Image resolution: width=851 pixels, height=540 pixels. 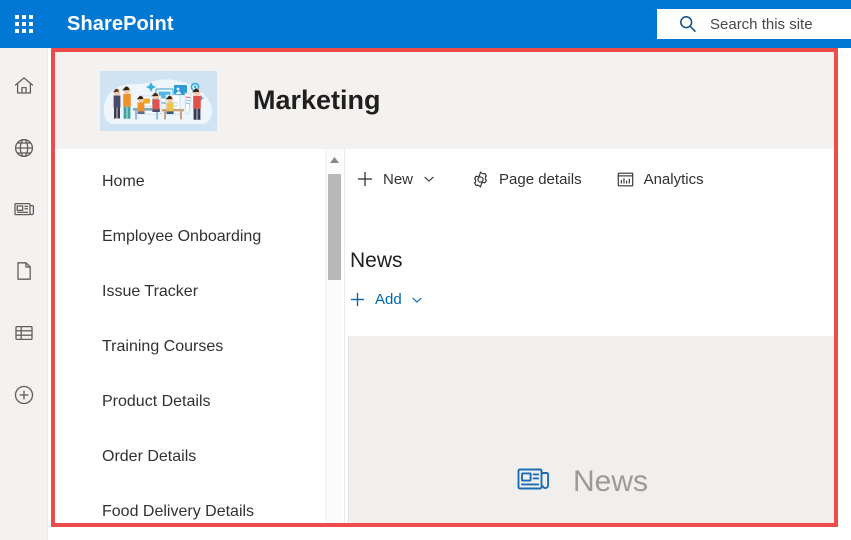 I want to click on page-icon, so click(x=24, y=271).